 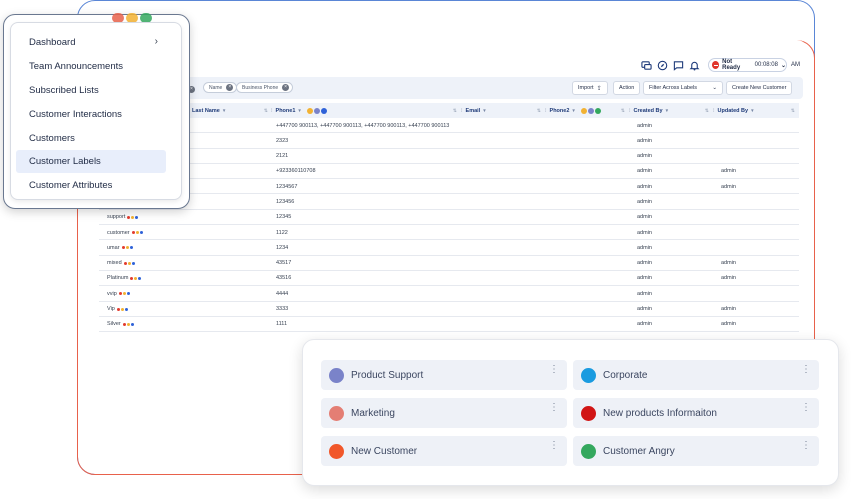 I want to click on message-icon, so click(x=678, y=66).